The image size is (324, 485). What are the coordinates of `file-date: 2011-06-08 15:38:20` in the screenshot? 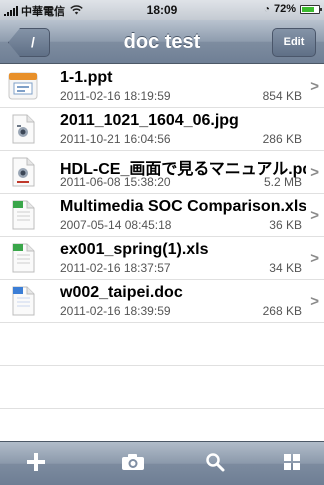 It's located at (115, 182).